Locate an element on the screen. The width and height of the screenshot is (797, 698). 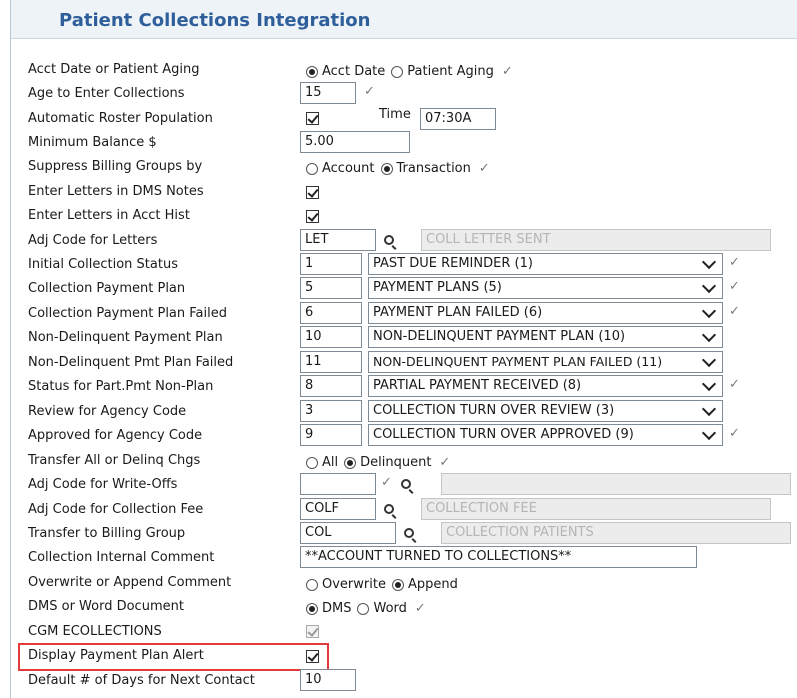
select-value: PAST DUE REMINDER (1) is located at coordinates (453, 263).